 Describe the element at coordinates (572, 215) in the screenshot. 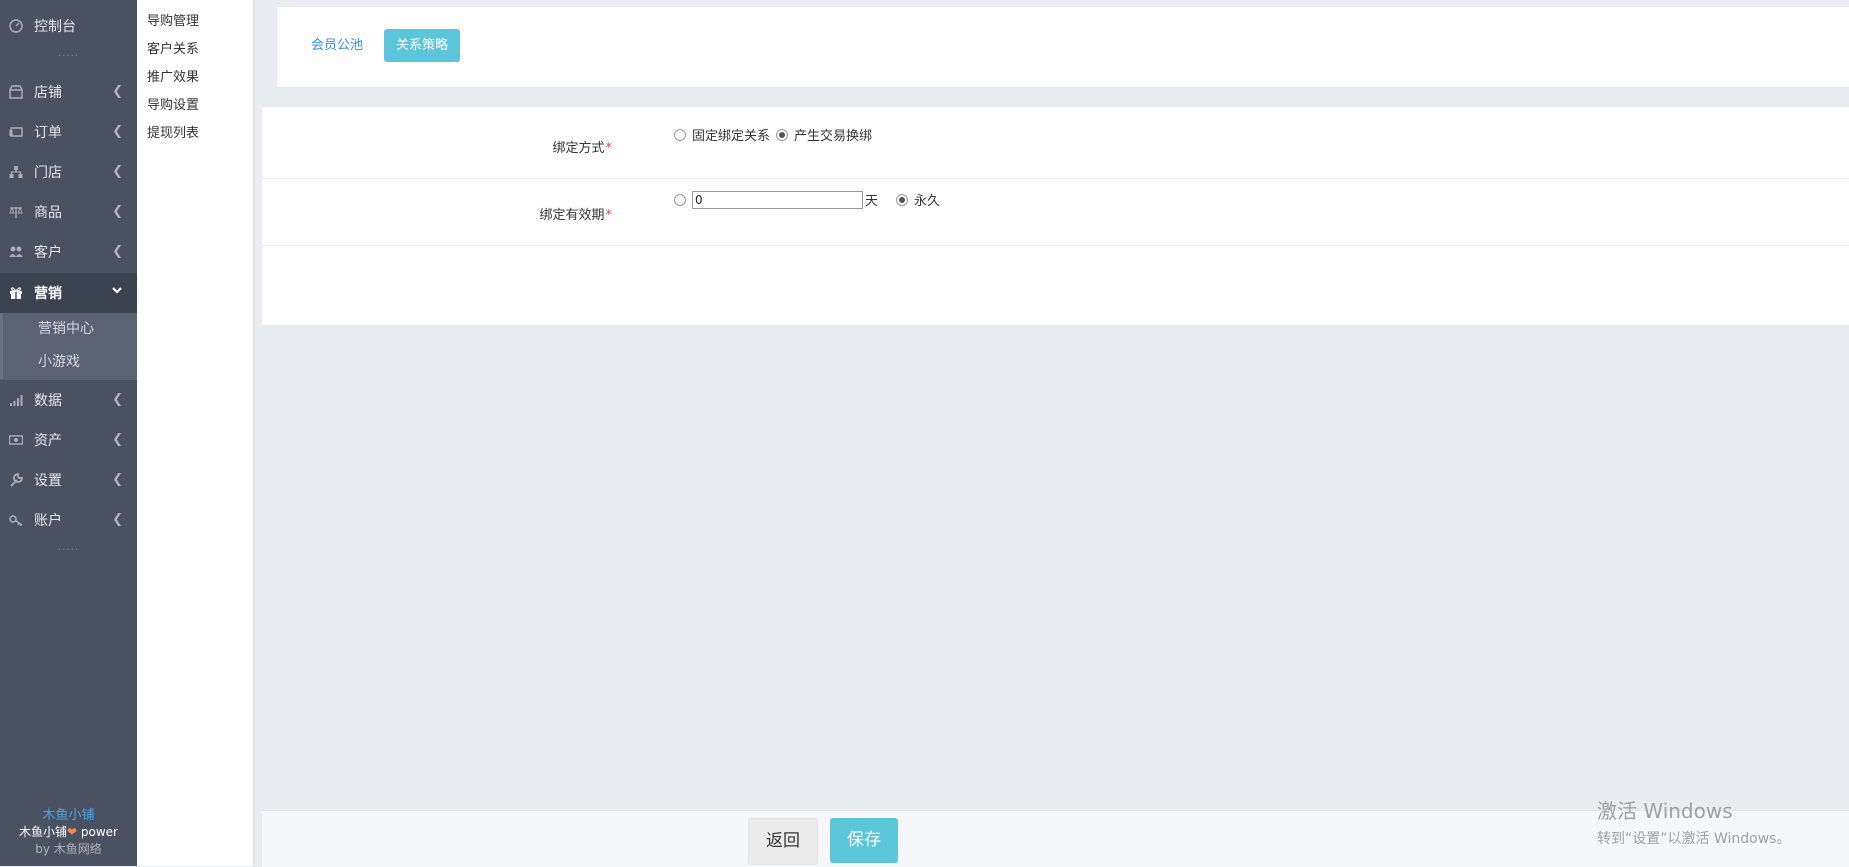

I see `bind-validity-label-text: 绑定有效期` at that location.